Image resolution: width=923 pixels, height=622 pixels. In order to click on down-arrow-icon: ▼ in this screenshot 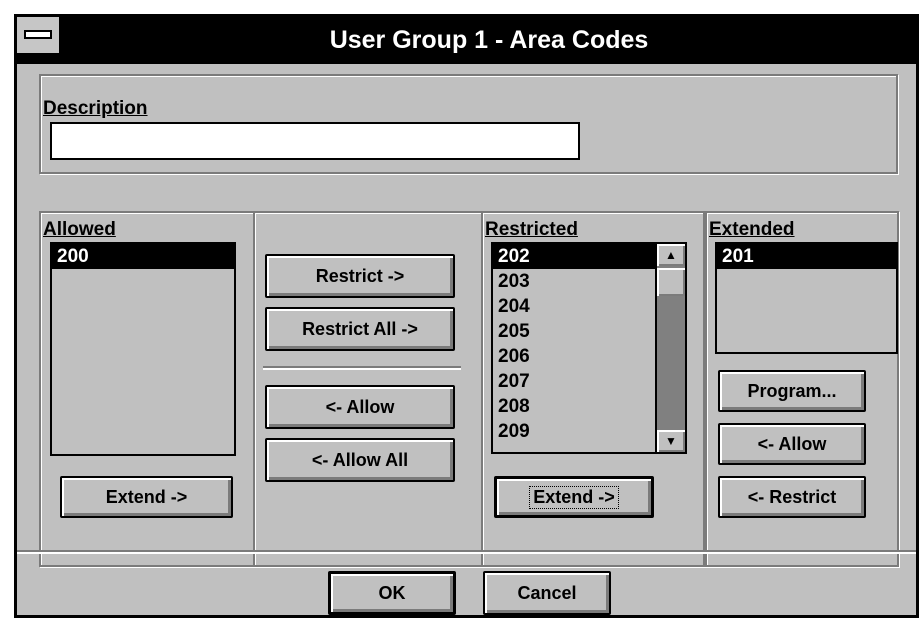, I will do `click(671, 441)`.